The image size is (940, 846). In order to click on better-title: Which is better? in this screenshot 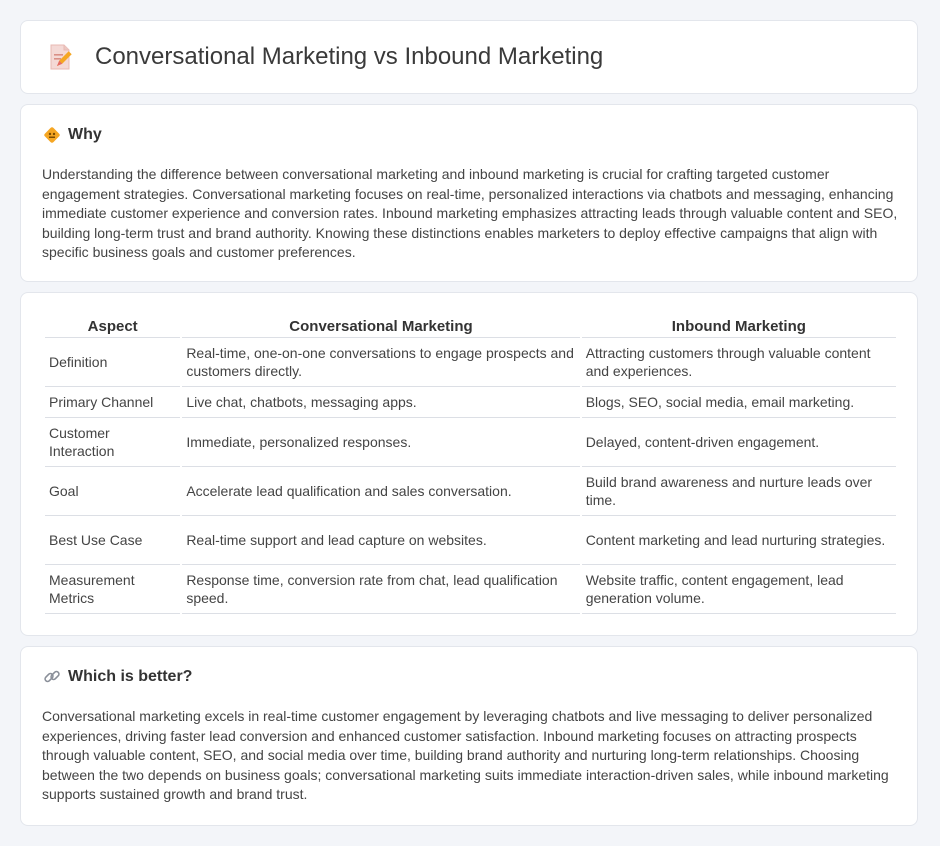, I will do `click(130, 676)`.